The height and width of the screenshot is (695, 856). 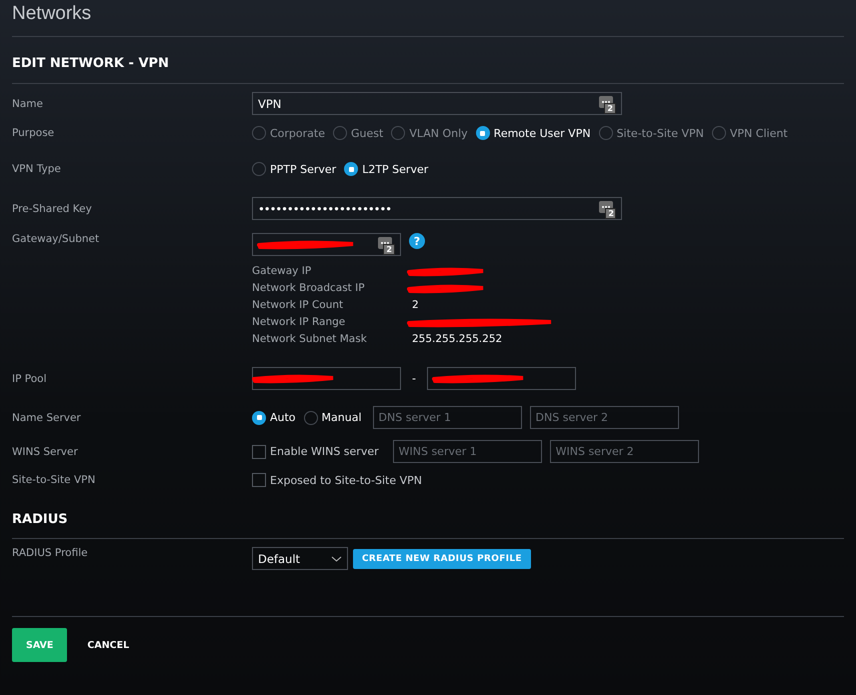 I want to click on radio-option: Manual, so click(x=333, y=417).